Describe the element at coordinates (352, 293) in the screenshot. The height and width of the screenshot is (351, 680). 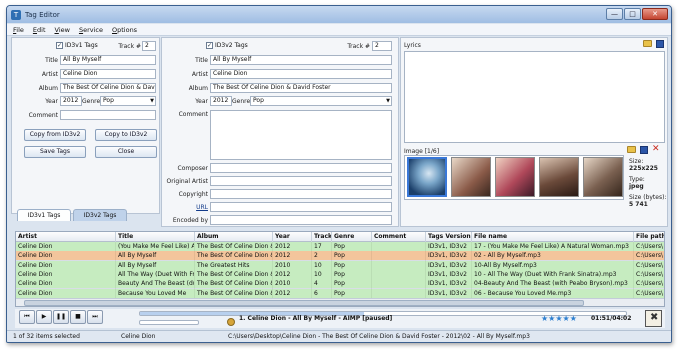
I see `table-cell: Pop` at that location.